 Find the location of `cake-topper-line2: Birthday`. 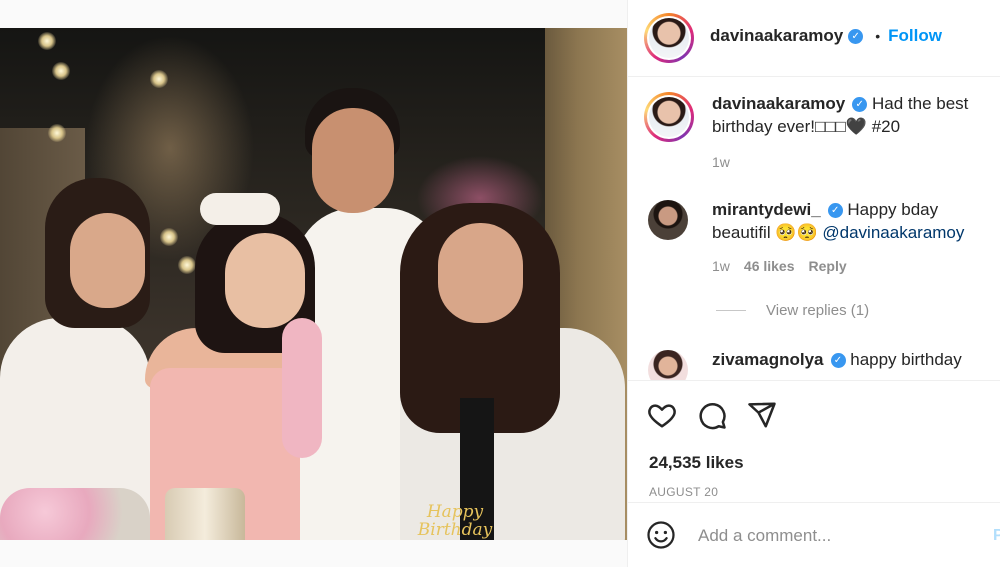

cake-topper-line2: Birthday is located at coordinates (455, 530).